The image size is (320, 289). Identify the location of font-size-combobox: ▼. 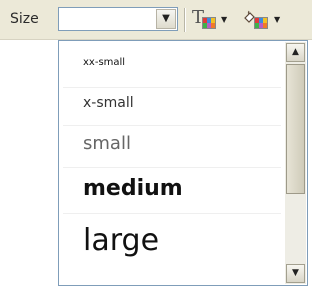
(118, 19).